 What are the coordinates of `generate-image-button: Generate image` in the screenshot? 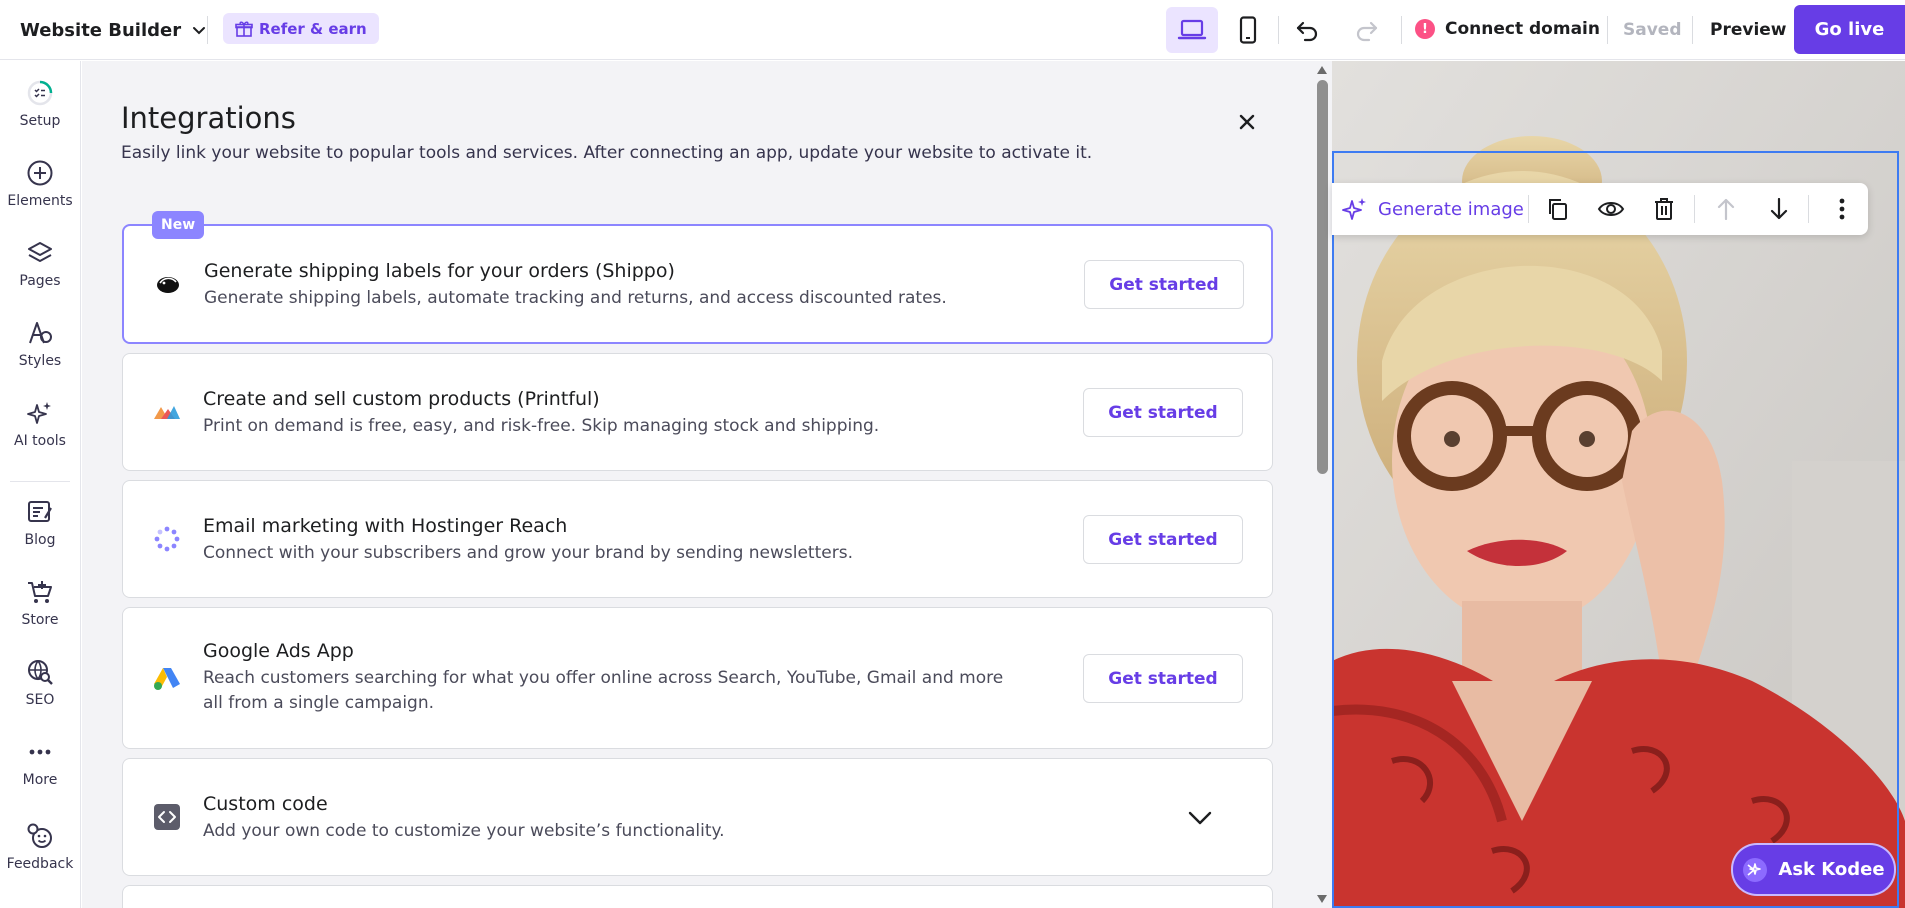 It's located at (1433, 209).